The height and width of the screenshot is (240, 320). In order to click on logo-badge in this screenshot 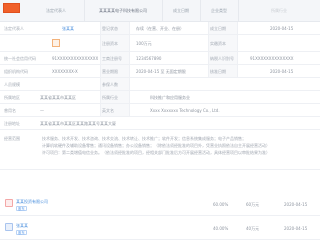, I will do `click(11, 8)`.